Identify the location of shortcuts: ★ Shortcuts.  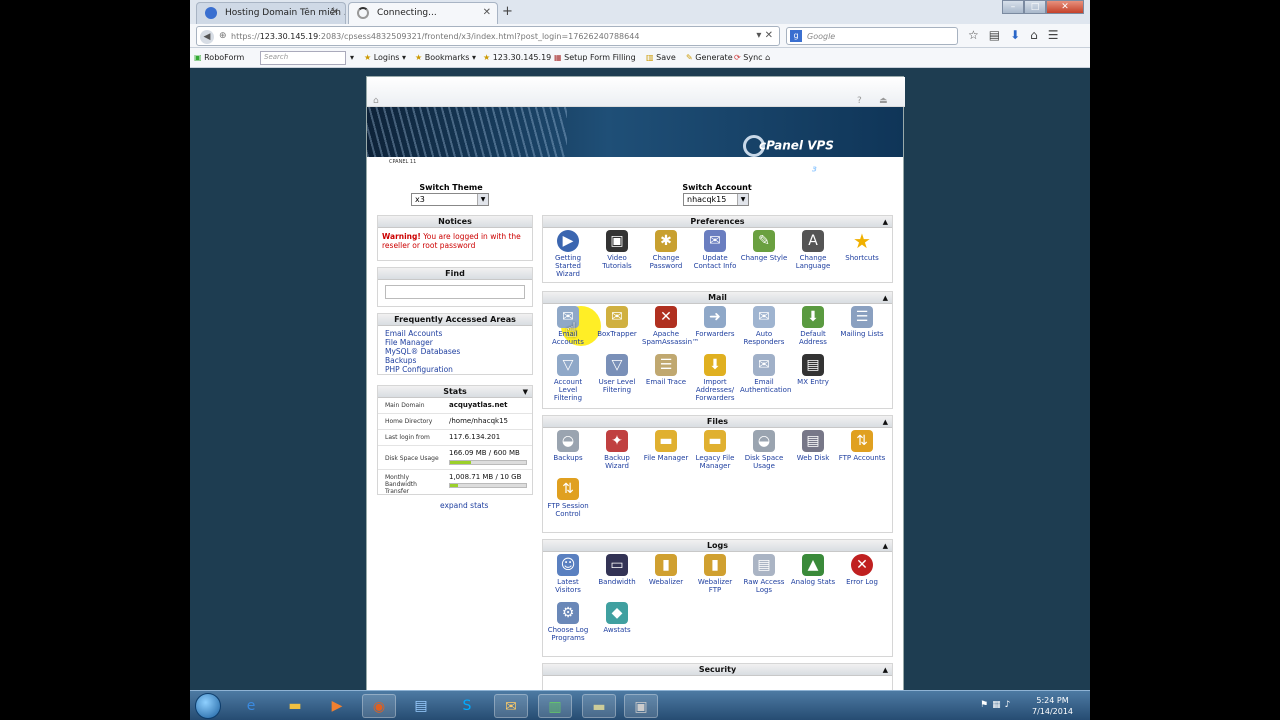
(862, 246).